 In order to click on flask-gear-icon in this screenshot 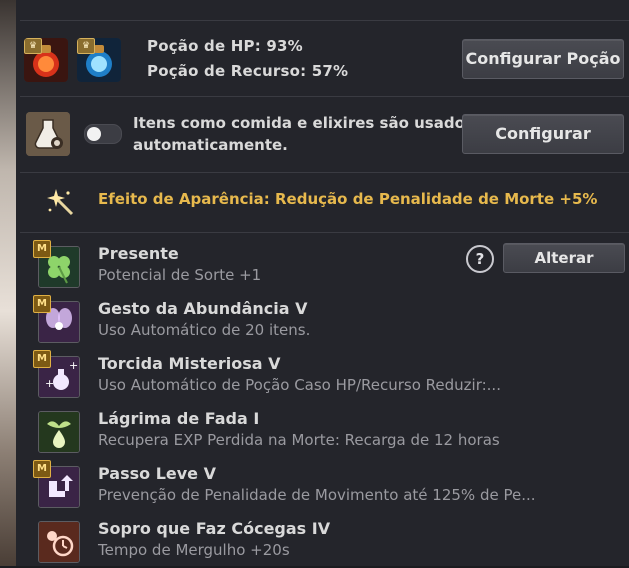, I will do `click(48, 134)`.